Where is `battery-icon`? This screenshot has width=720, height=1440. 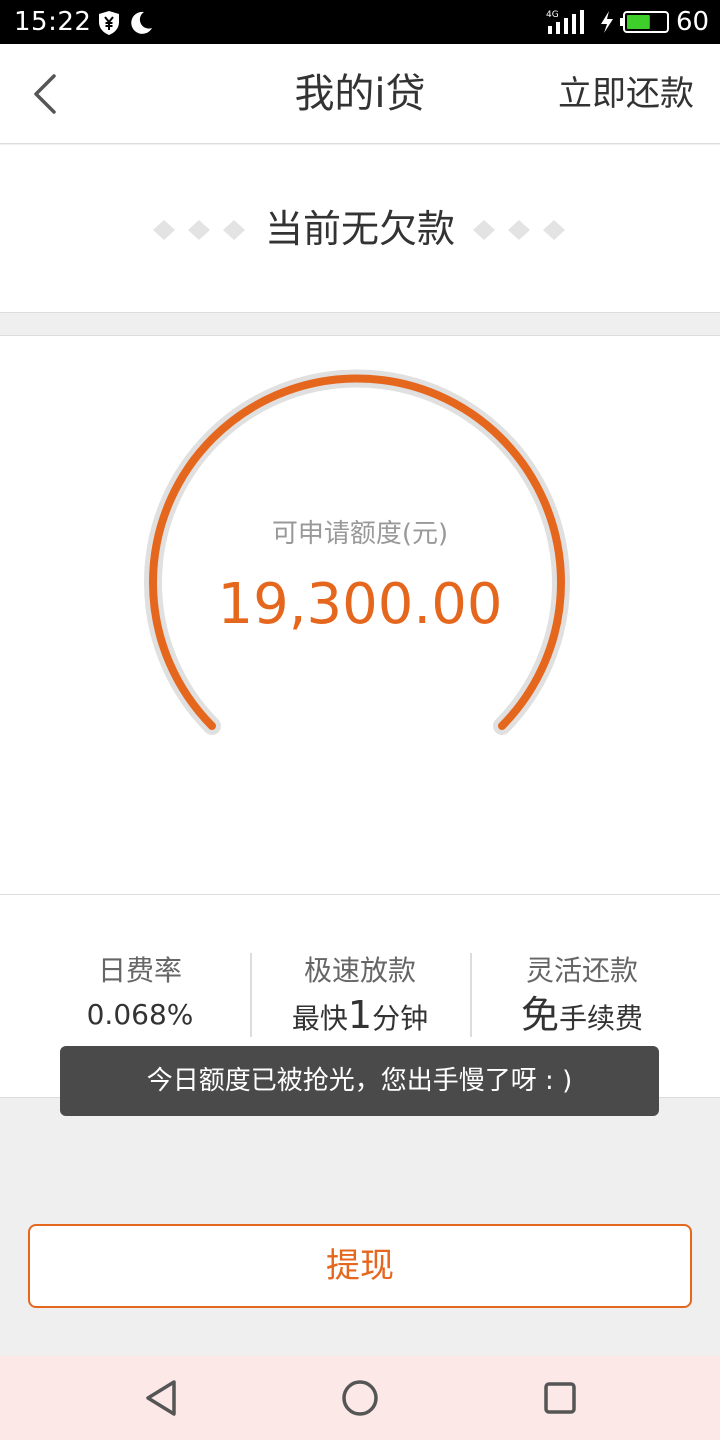
battery-icon is located at coordinates (644, 22).